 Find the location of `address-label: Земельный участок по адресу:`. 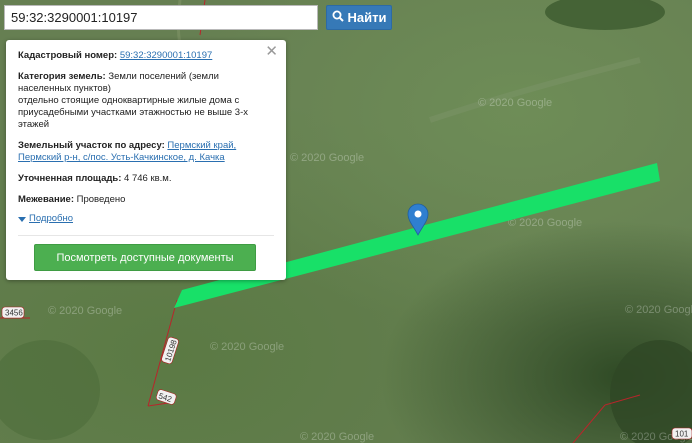

address-label: Земельный участок по адресу: is located at coordinates (91, 145).